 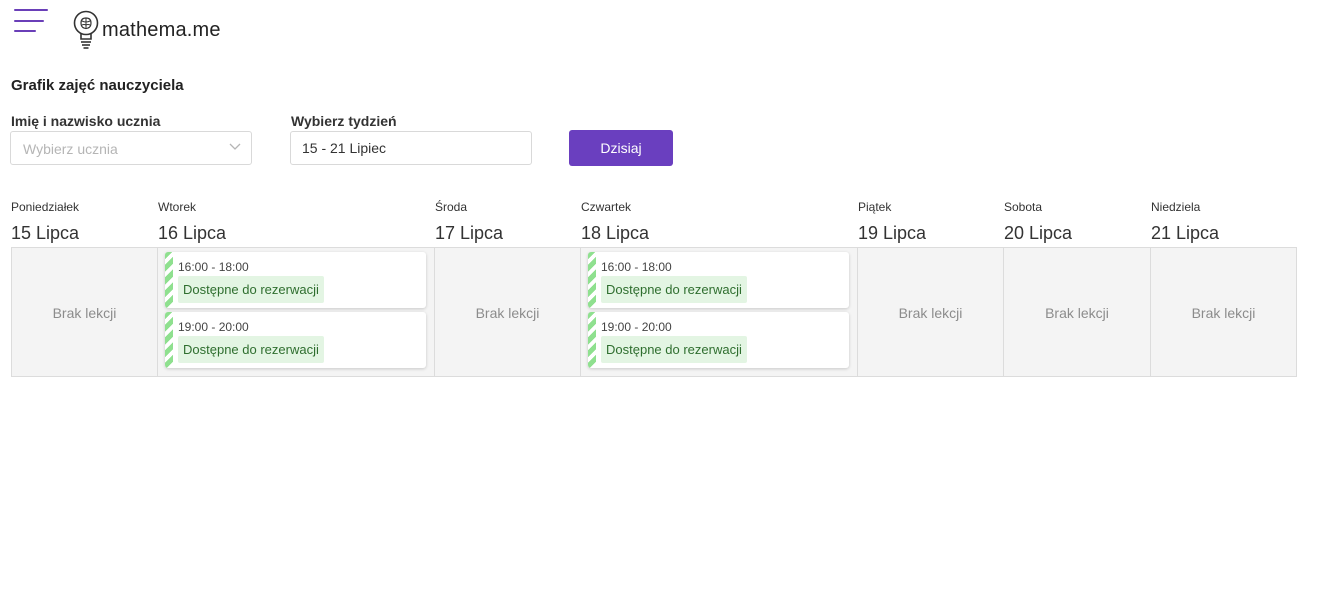 What do you see at coordinates (31, 21) in the screenshot?
I see `menu-icon` at bounding box center [31, 21].